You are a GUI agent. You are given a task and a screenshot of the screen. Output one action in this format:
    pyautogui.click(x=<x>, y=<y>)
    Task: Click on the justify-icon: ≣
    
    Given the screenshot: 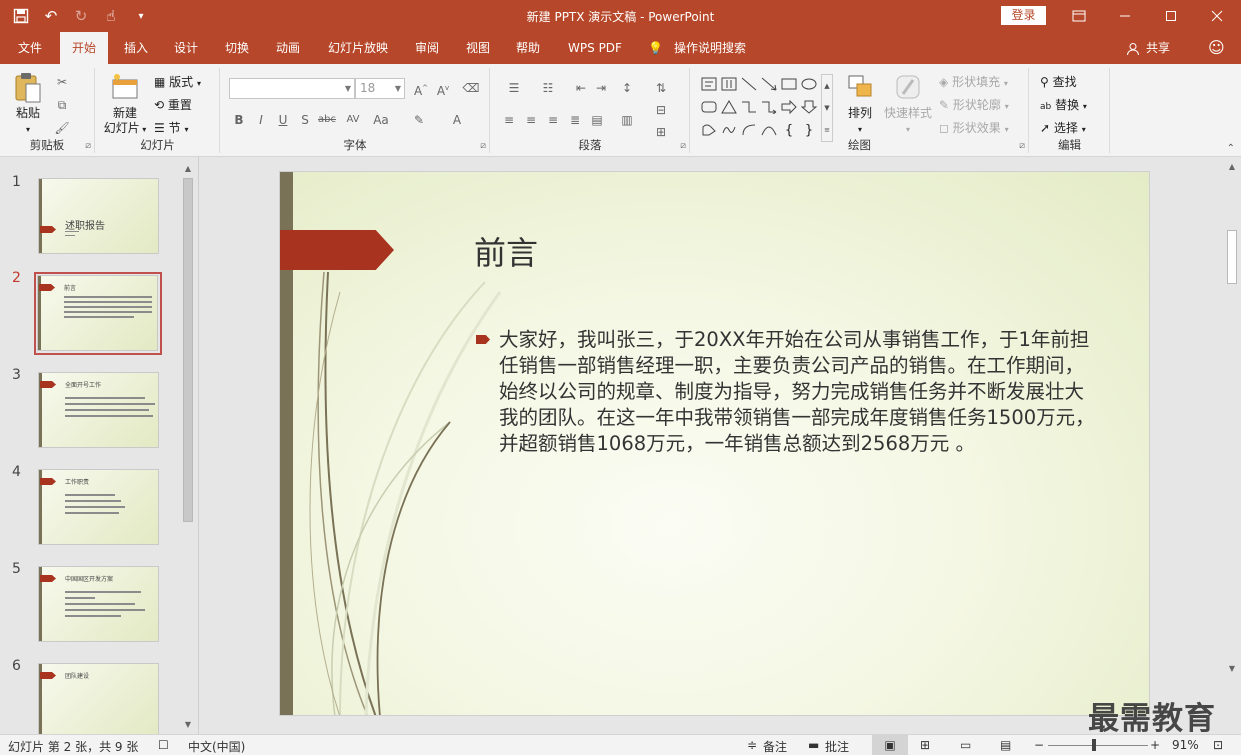 What is the action you would take?
    pyautogui.click(x=575, y=120)
    